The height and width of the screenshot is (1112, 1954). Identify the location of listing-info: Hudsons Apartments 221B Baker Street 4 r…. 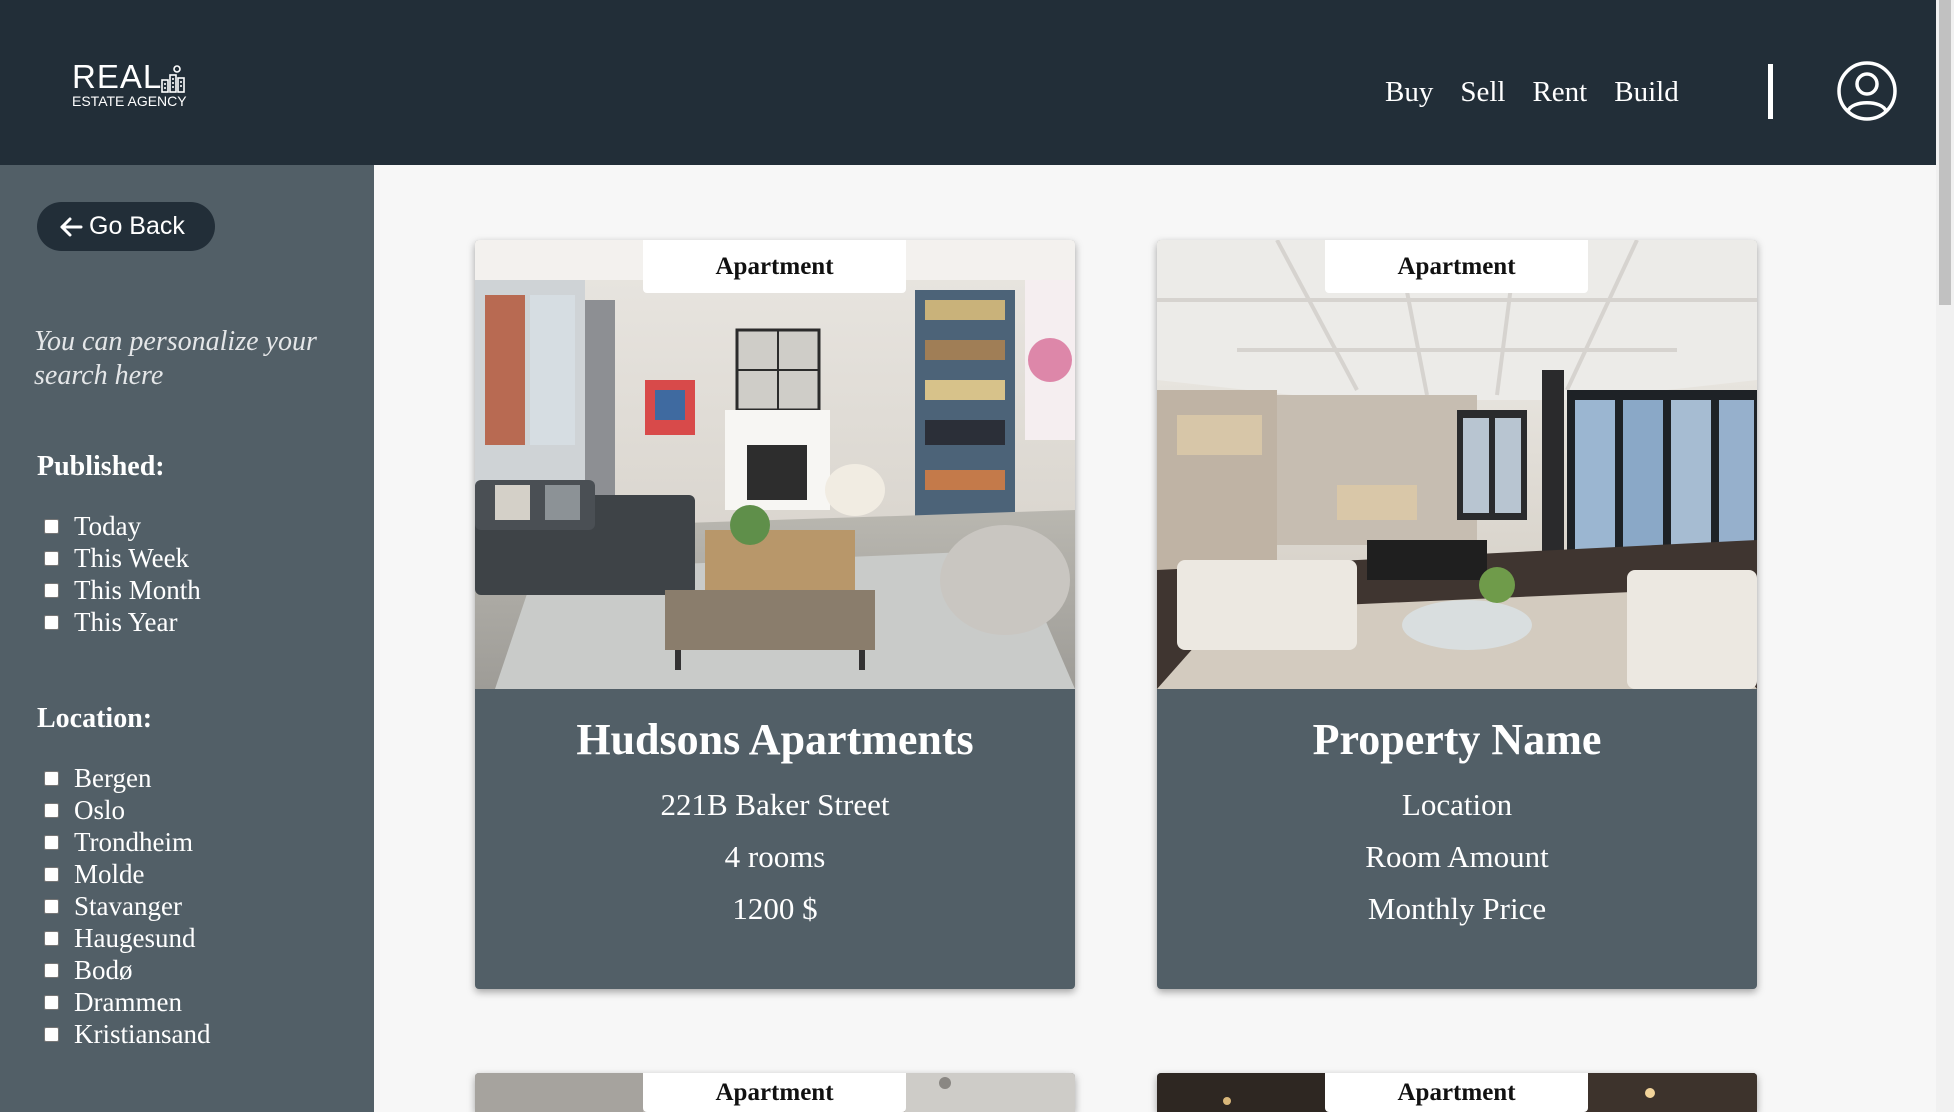
(775, 839).